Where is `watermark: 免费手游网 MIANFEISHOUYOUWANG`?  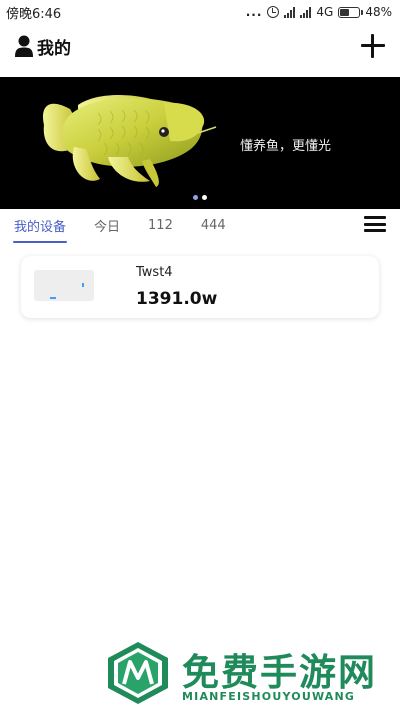 watermark: 免费手游网 MIANFEISHOUYOUWANG is located at coordinates (249, 674).